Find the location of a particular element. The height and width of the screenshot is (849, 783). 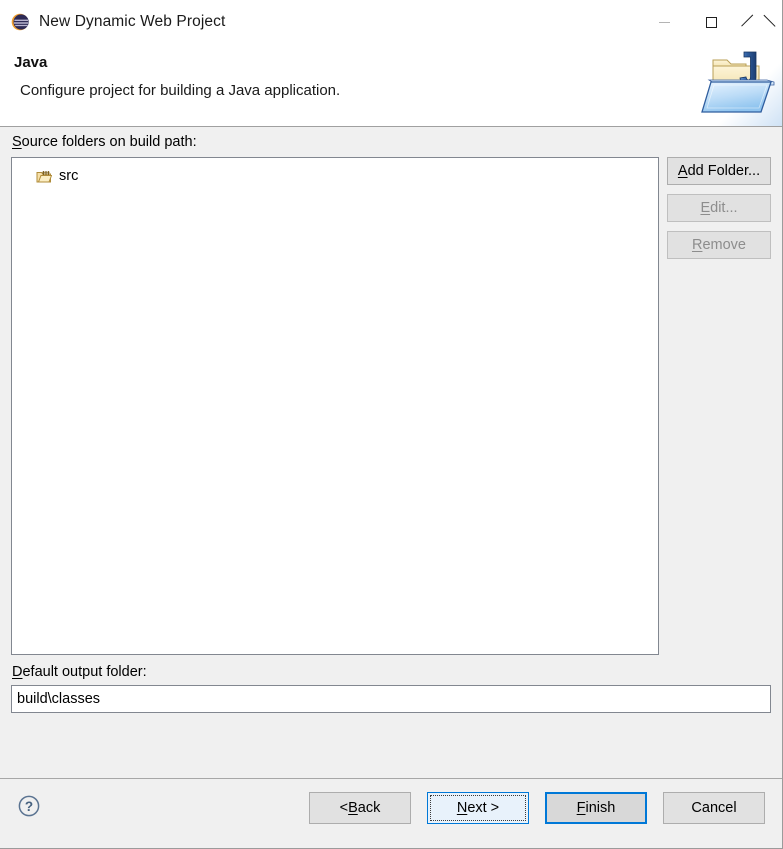

source-folders-label: Source folders on build path: is located at coordinates (104, 142).